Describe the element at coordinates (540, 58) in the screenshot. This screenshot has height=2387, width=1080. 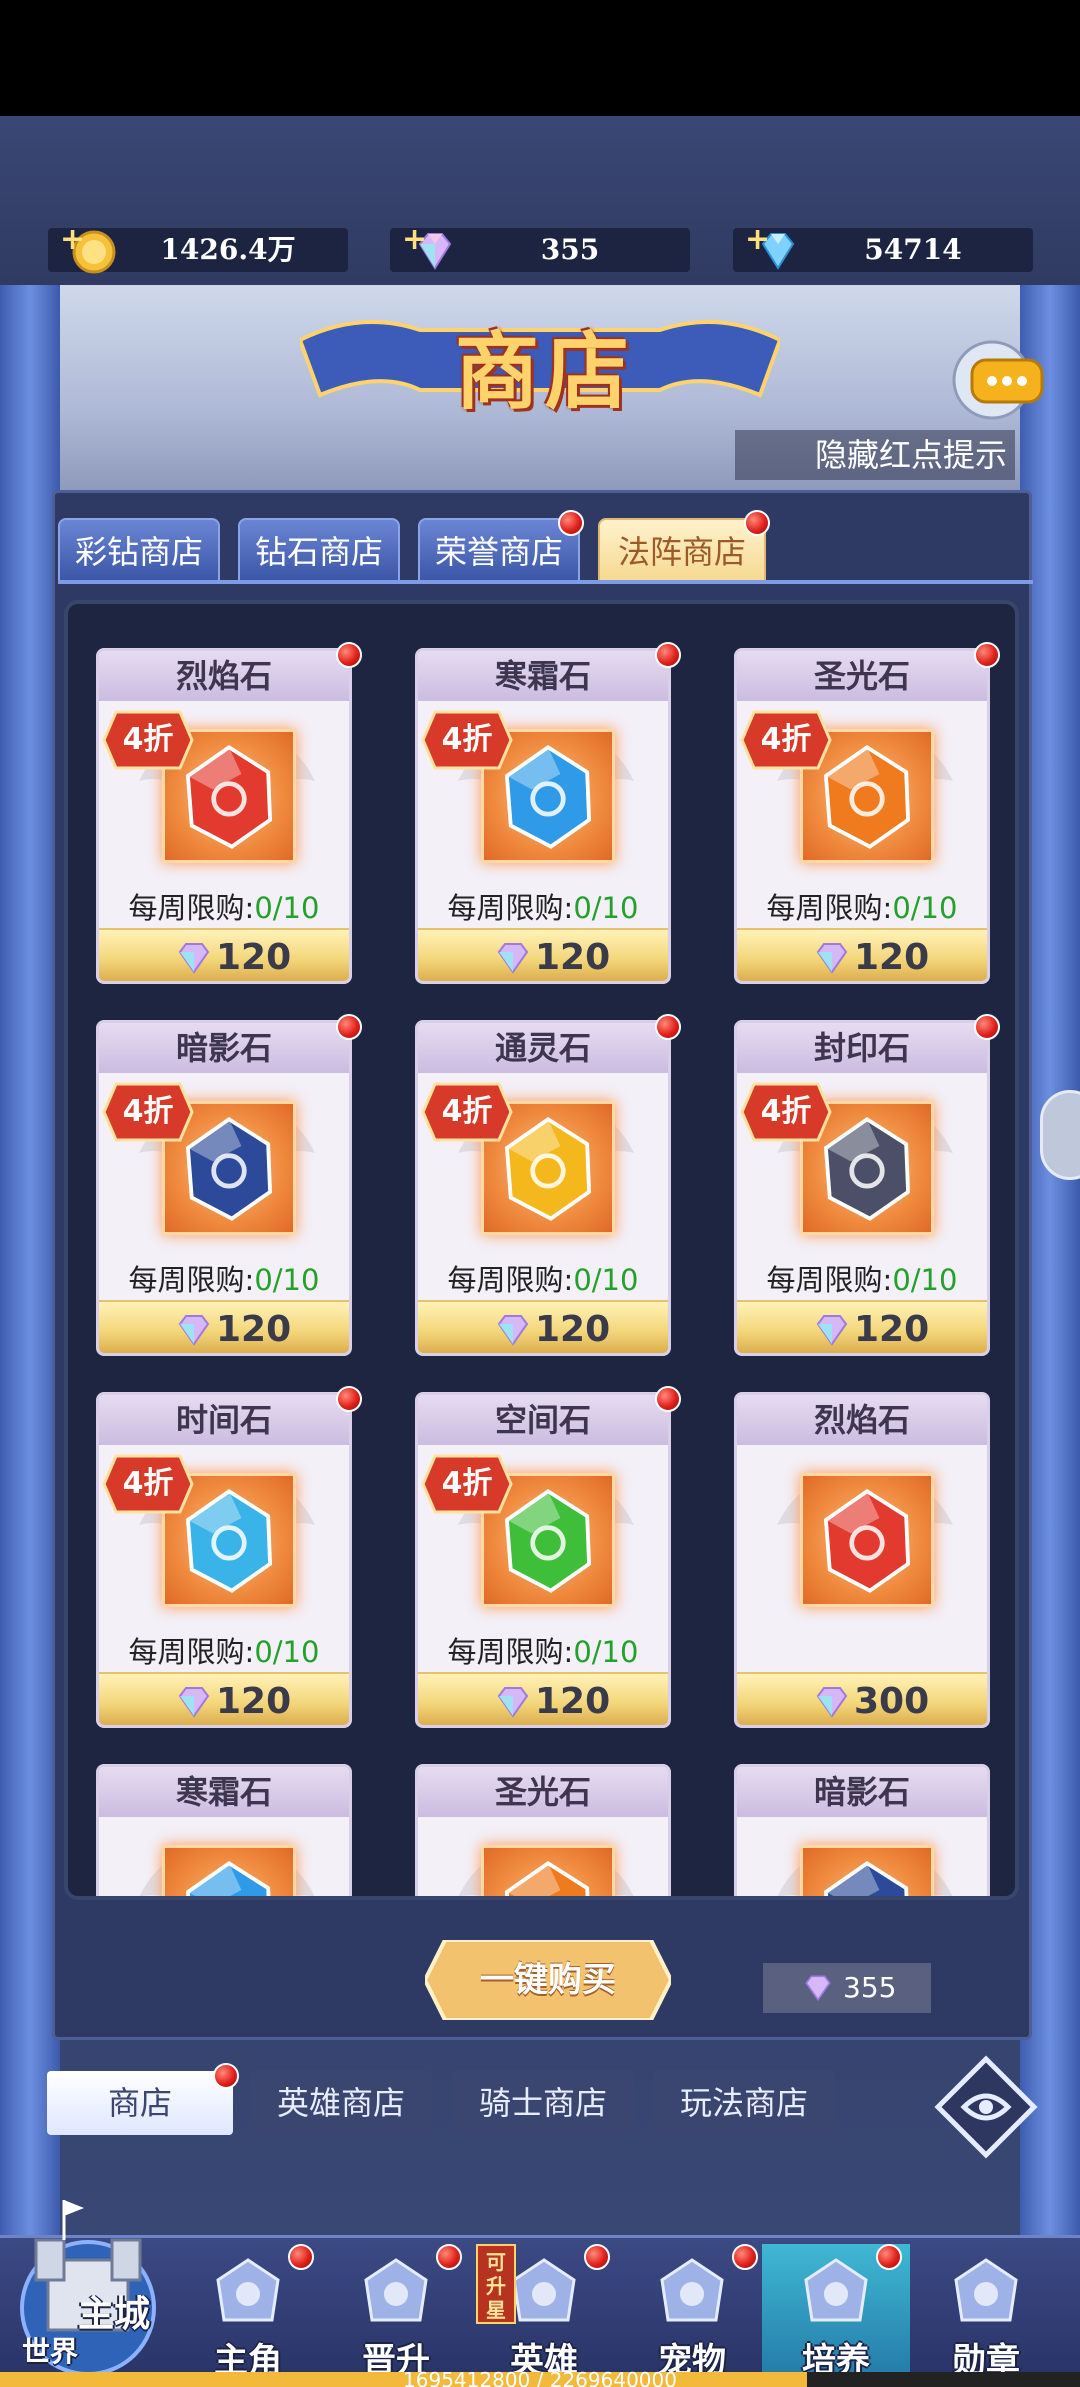
I see `status-bar` at that location.